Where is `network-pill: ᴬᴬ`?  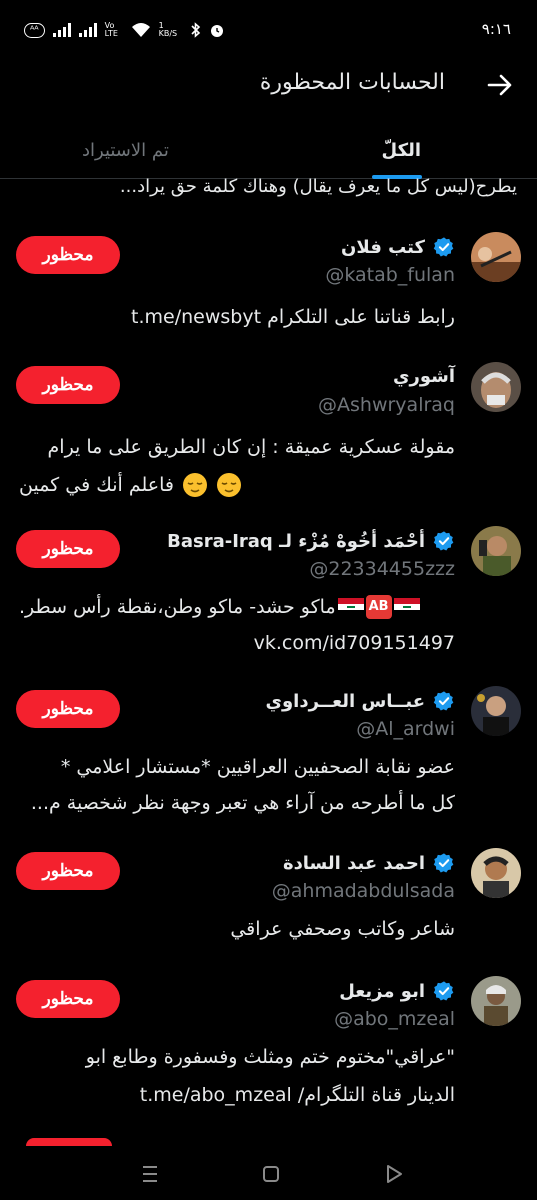
network-pill: ᴬᴬ is located at coordinates (34, 30).